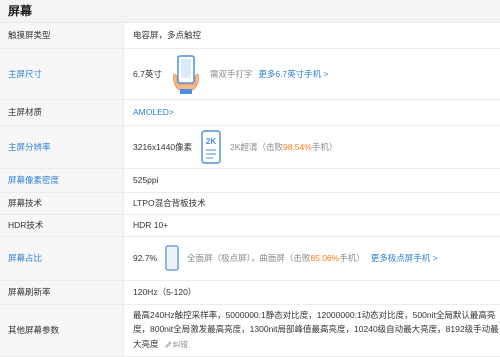 The width and height of the screenshot is (500, 357). What do you see at coordinates (145, 258) in the screenshot?
I see `ratio-value: 92.7%` at bounding box center [145, 258].